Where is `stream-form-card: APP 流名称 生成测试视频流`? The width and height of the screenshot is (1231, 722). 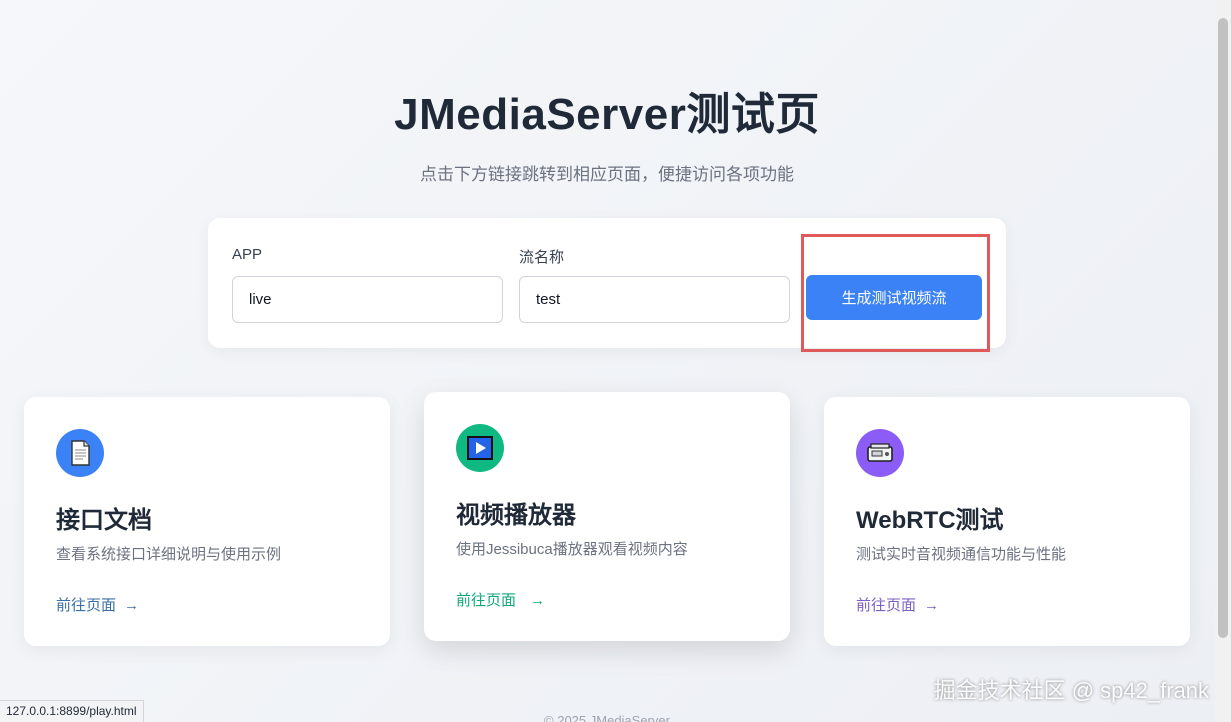 stream-form-card: APP 流名称 生成测试视频流 is located at coordinates (607, 283).